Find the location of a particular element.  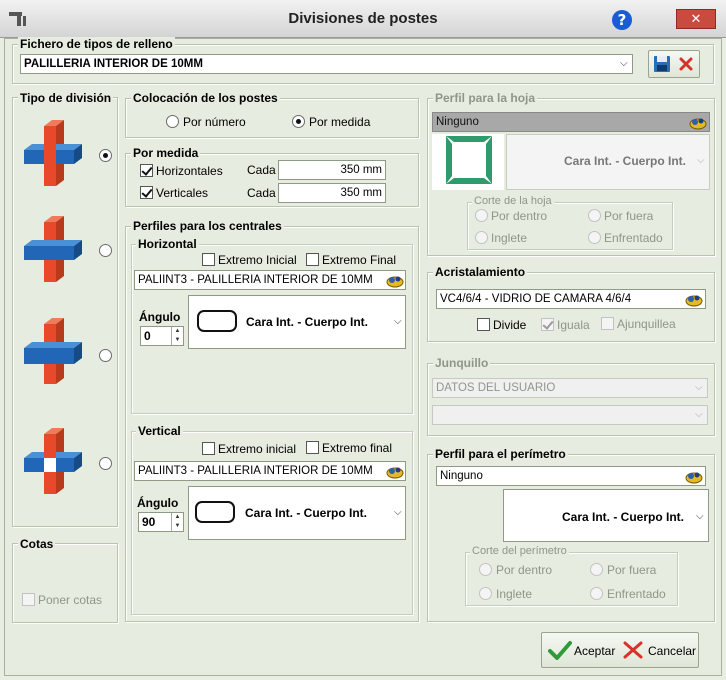

poner-cotas-label: Poner cotas is located at coordinates (70, 600).